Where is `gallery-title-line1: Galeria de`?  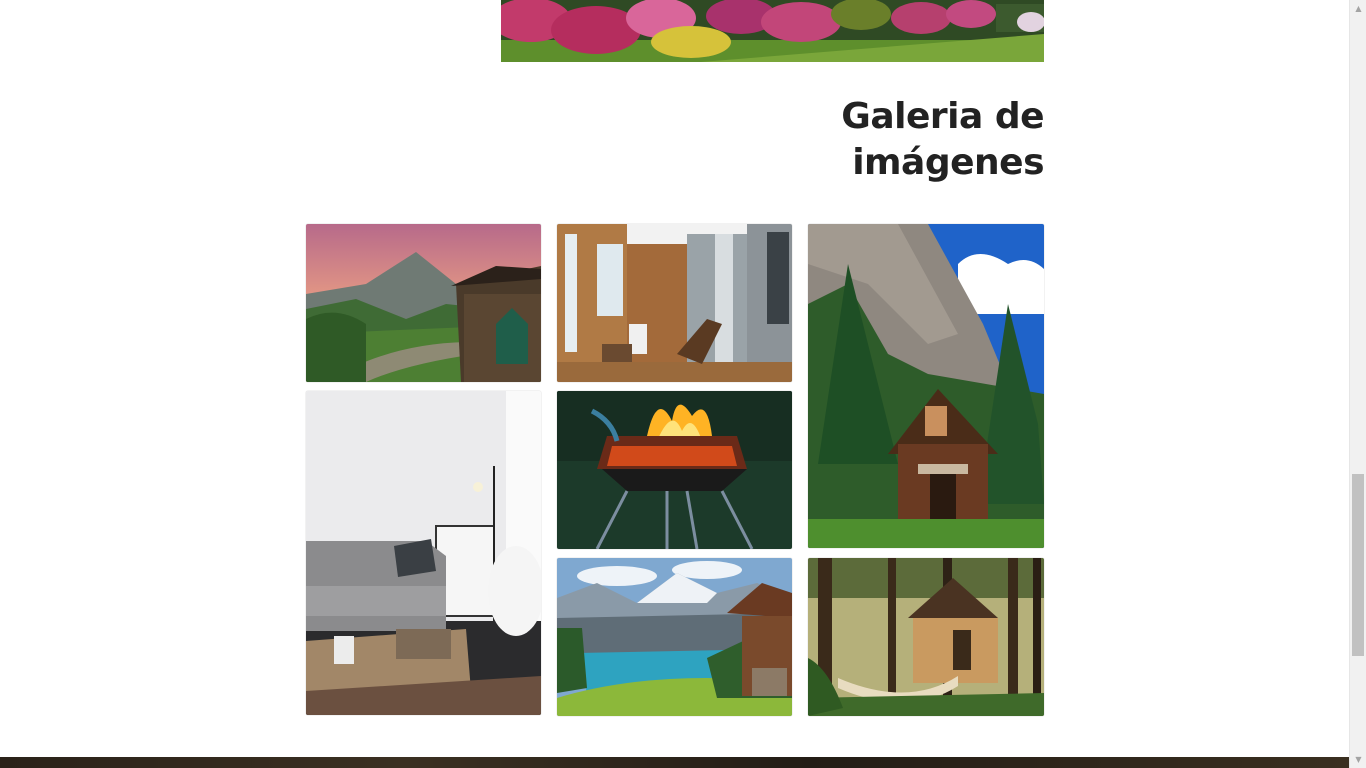
gallery-title-line1: Galeria de is located at coordinates (942, 116).